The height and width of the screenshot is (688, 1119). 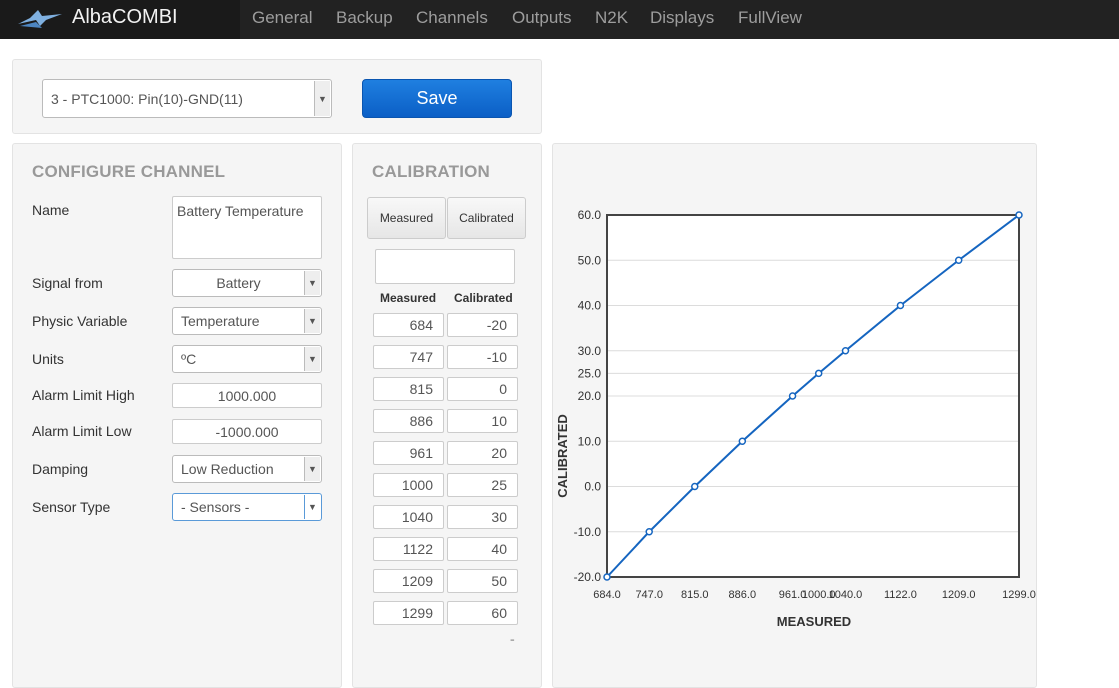 I want to click on chart-x-tick-label: 815.0, so click(x=695, y=595).